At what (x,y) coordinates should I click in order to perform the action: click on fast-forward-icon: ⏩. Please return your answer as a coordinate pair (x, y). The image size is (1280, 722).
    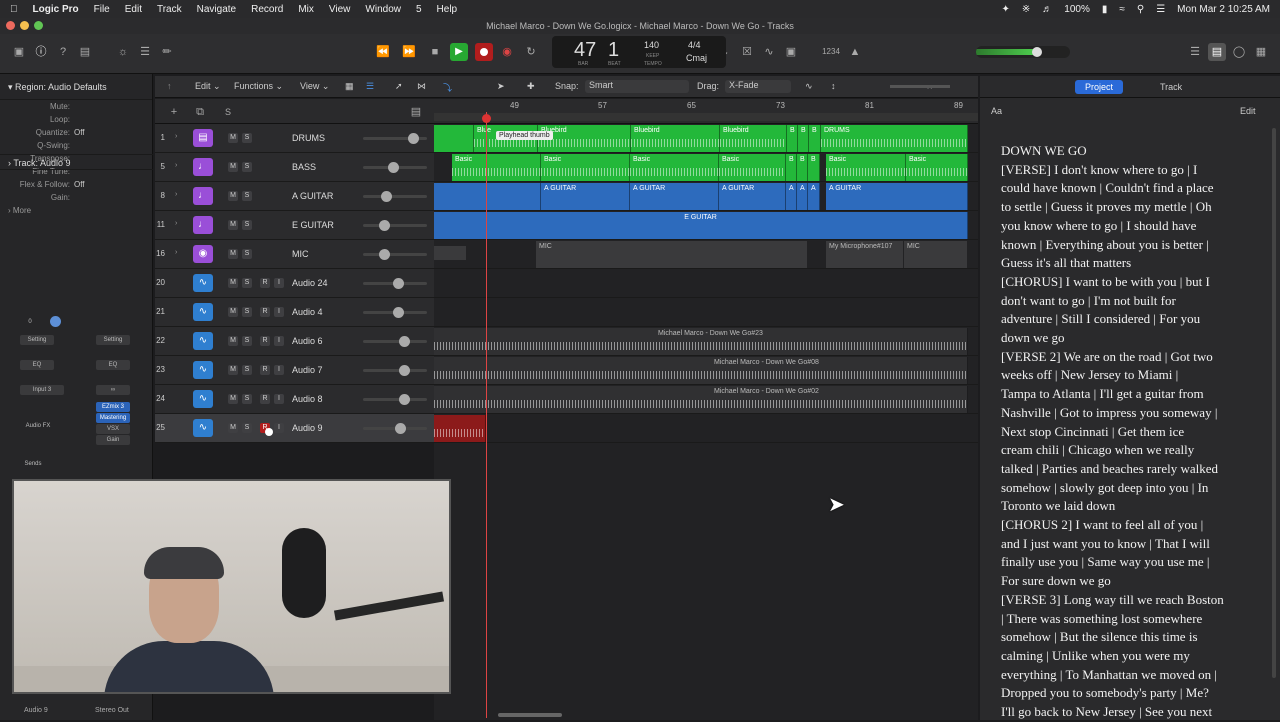
    Looking at the image, I should click on (409, 52).